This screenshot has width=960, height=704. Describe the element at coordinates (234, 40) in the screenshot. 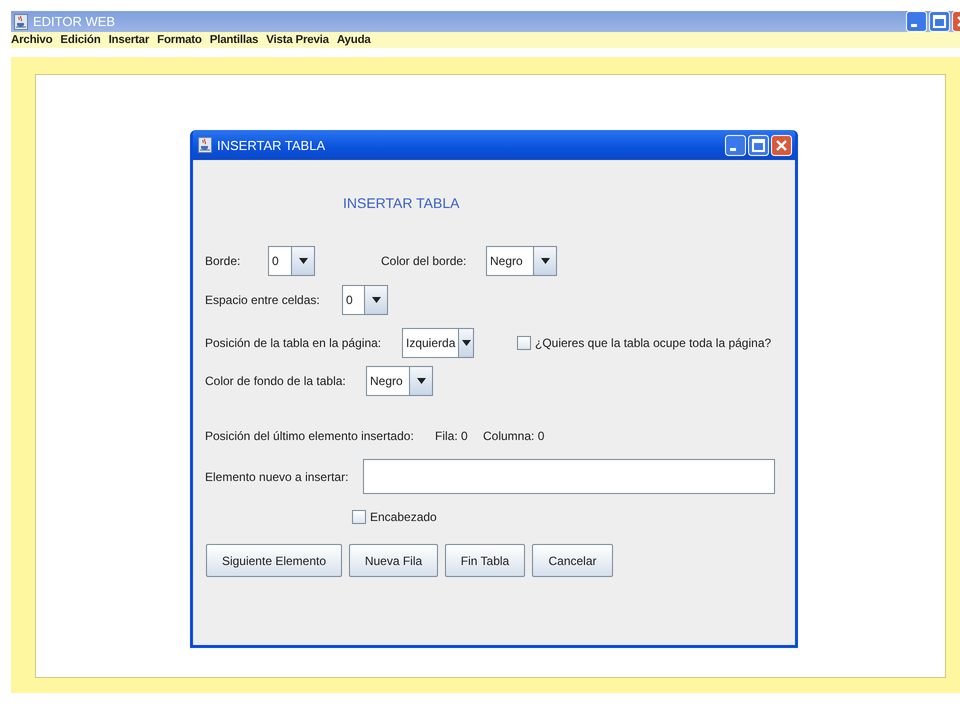

I see `menu-item: Plantillas` at that location.